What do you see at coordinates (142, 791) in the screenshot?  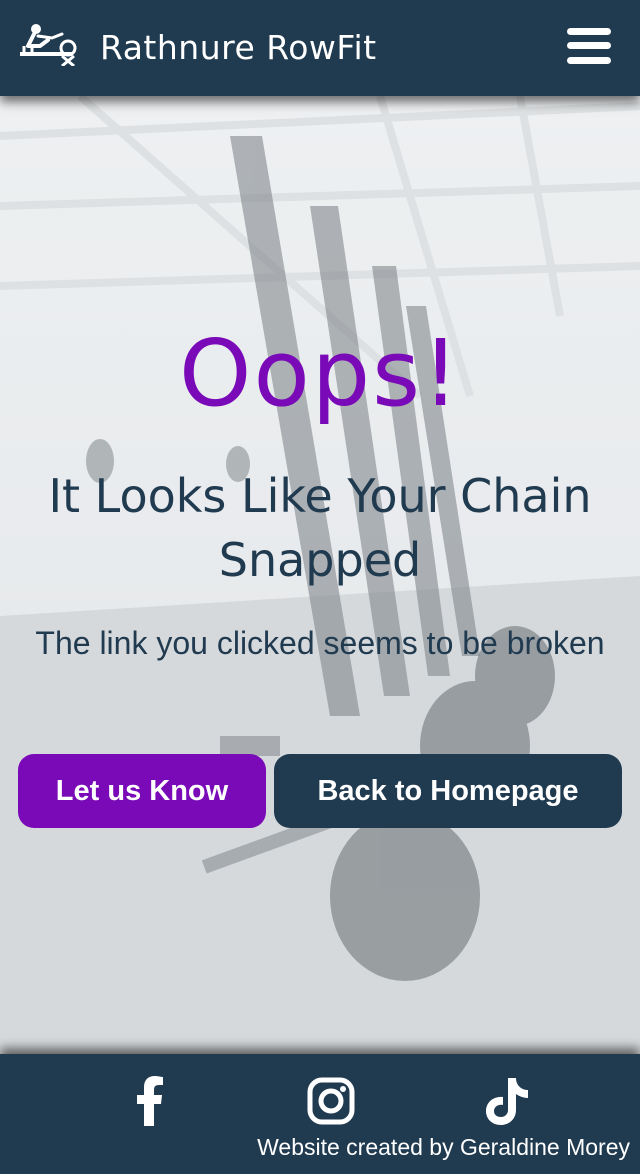 I see `let-us-know-button: Let us Know` at bounding box center [142, 791].